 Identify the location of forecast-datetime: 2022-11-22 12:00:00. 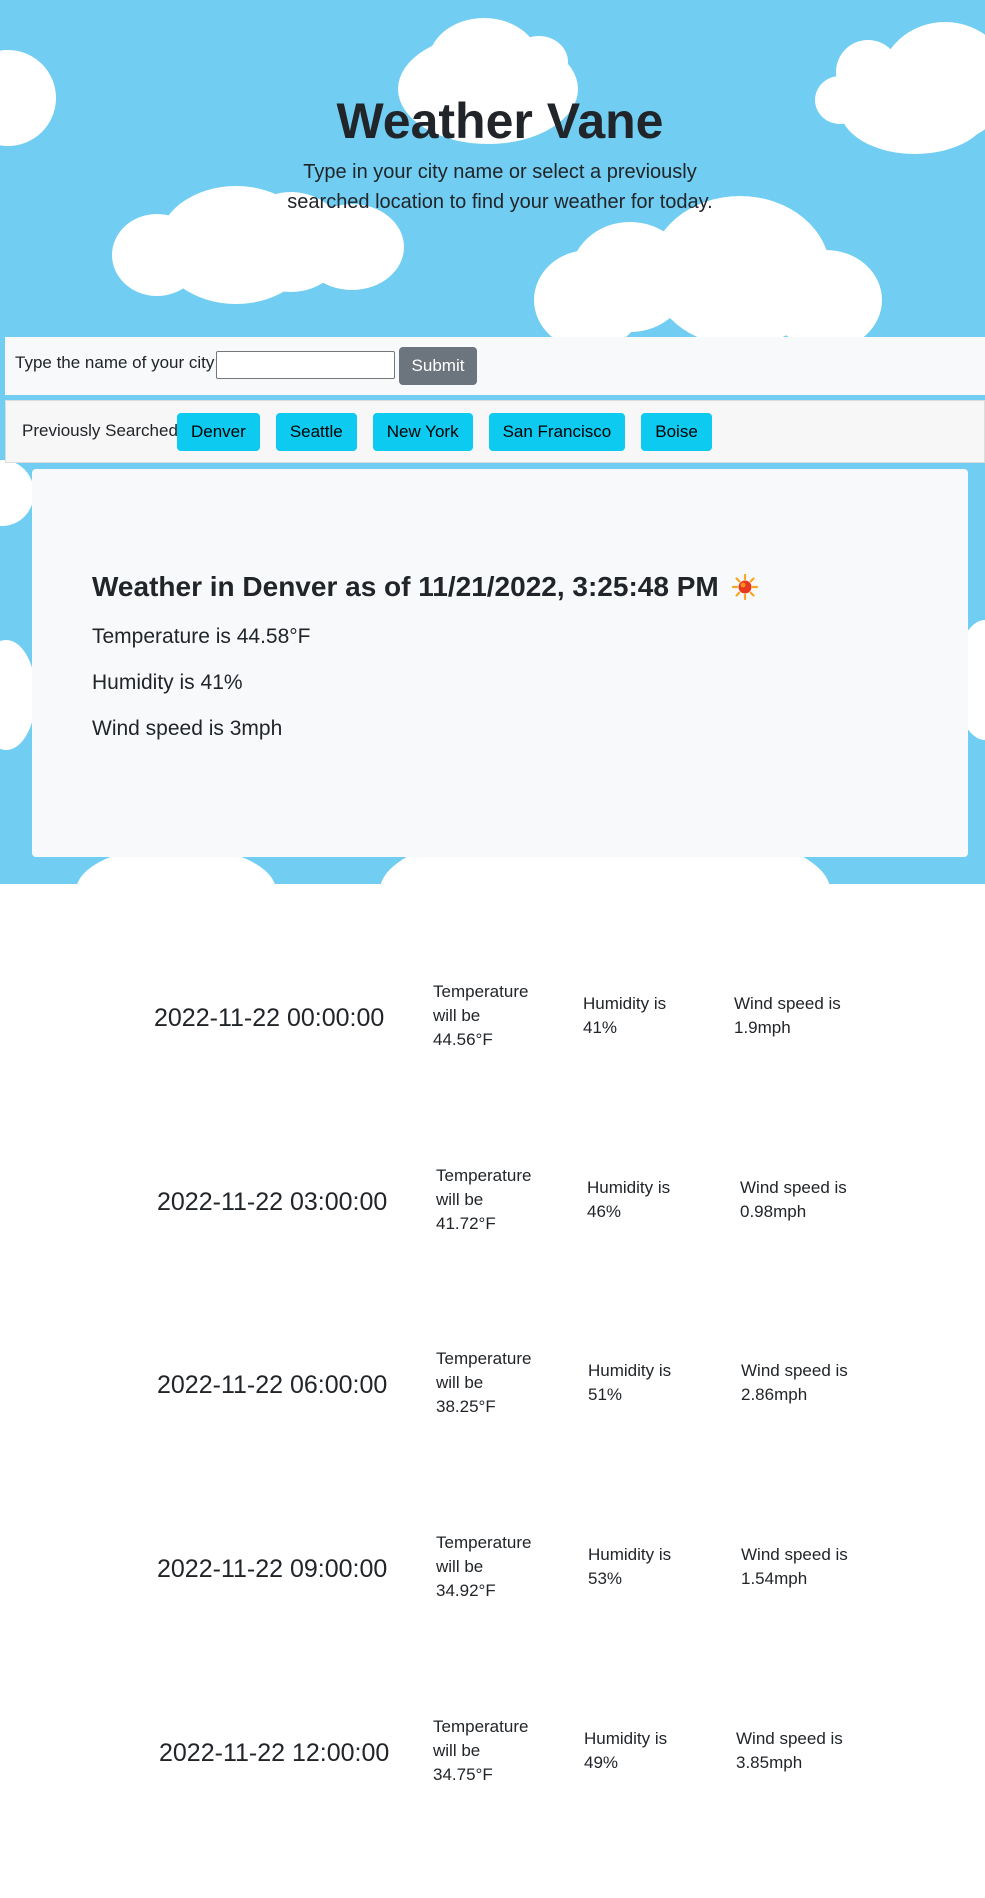
(274, 1753).